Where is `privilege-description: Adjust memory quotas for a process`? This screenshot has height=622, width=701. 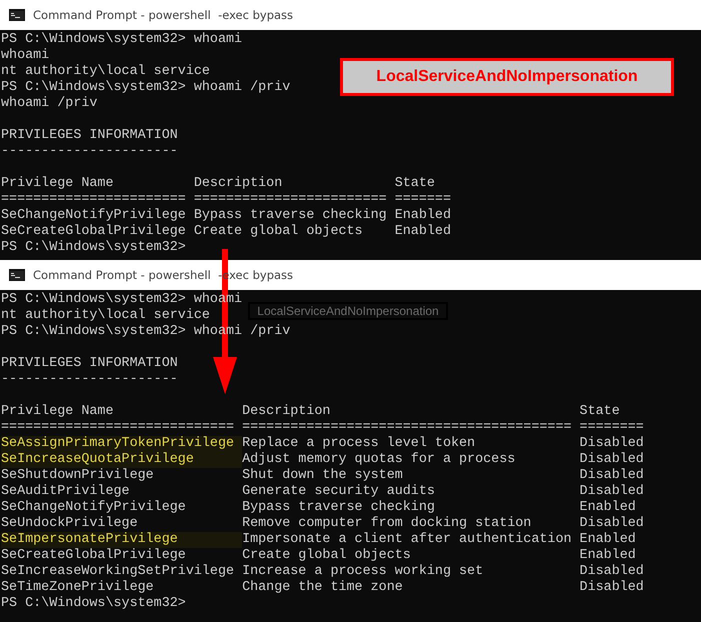
privilege-description: Adjust memory quotas for a process is located at coordinates (379, 460).